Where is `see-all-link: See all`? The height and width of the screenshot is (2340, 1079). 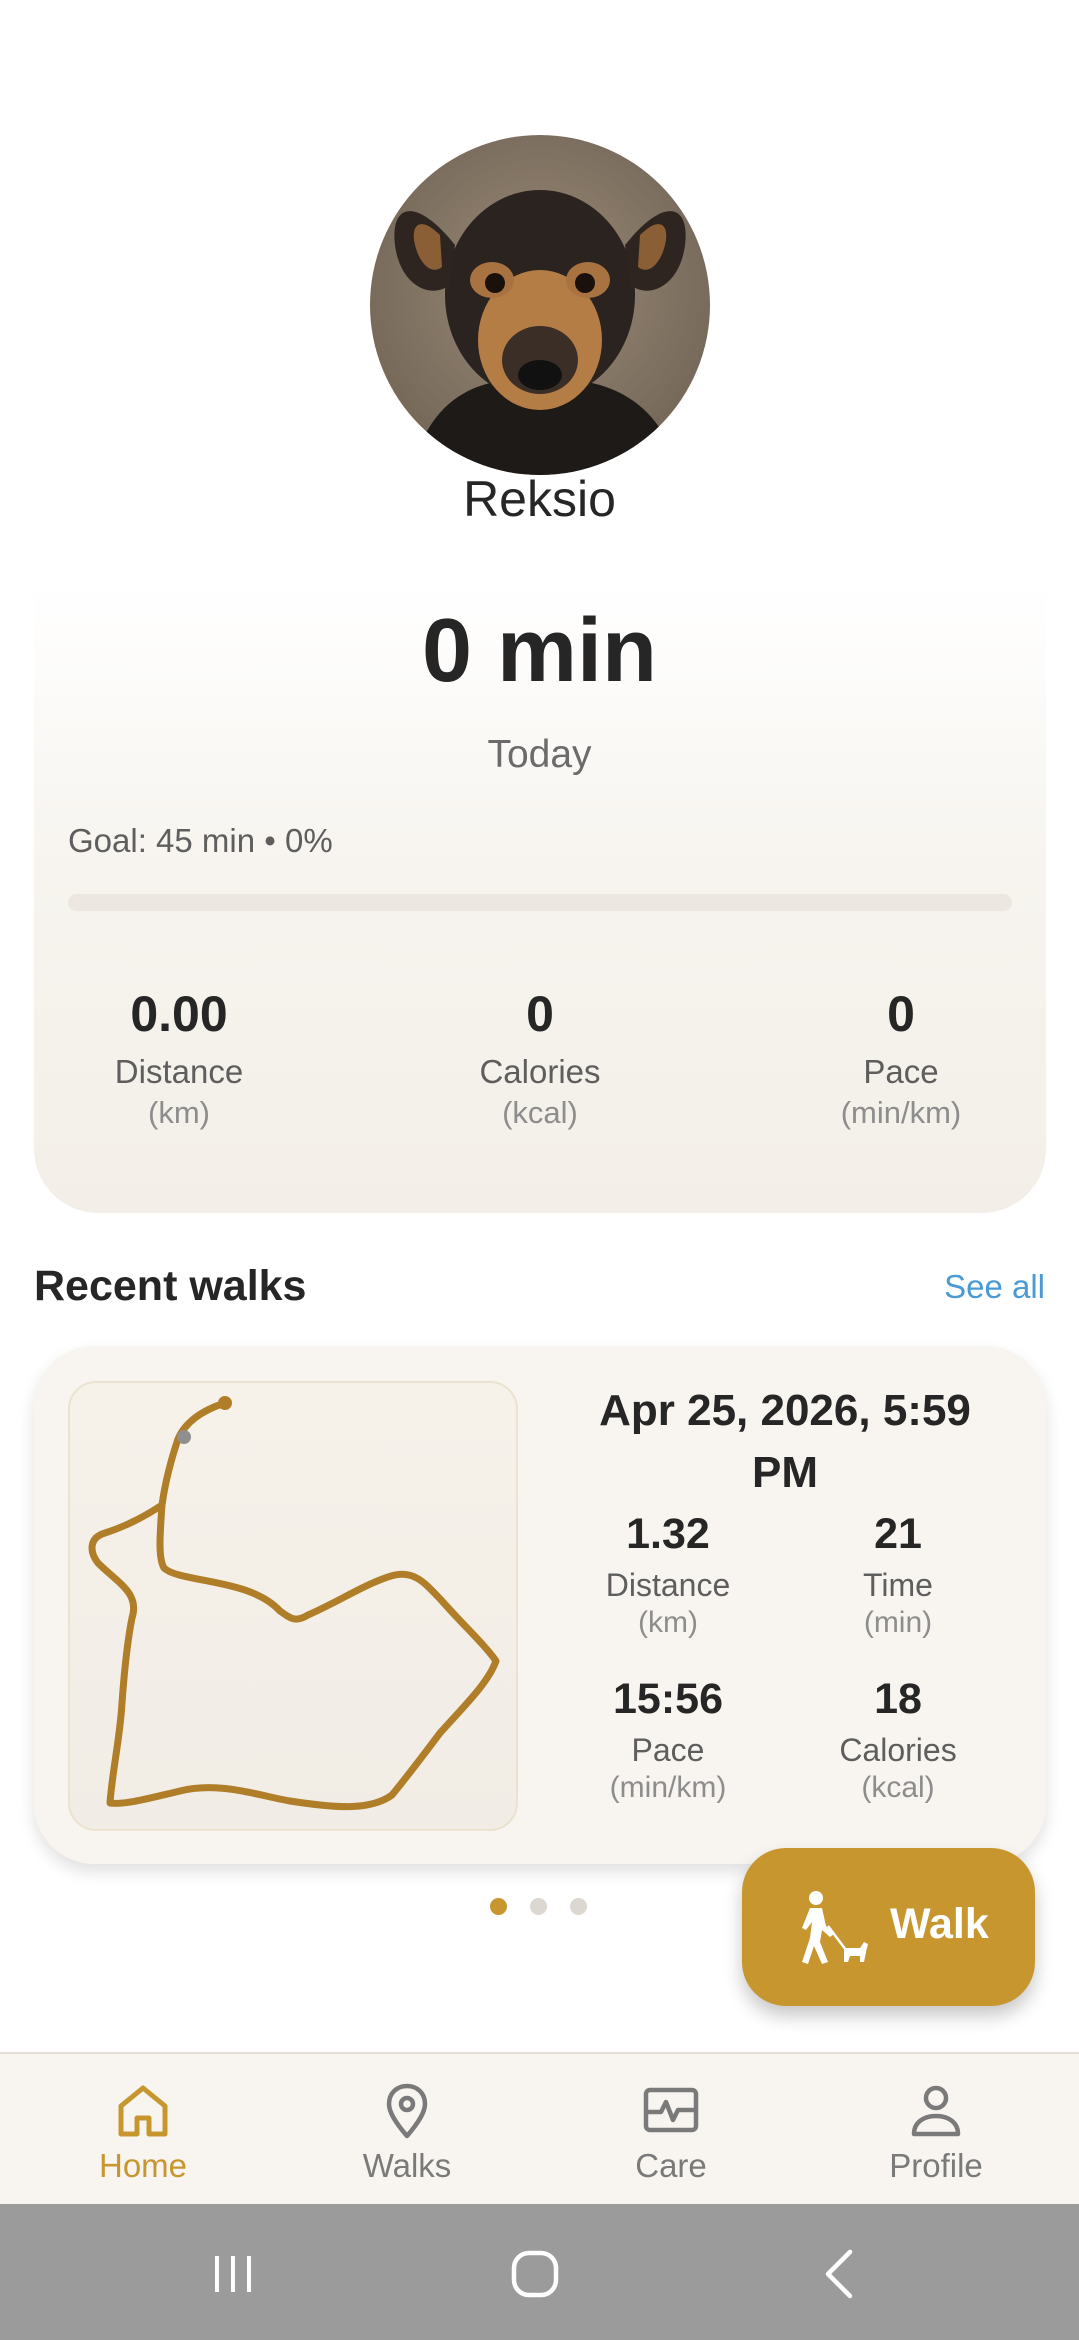
see-all-link: See all is located at coordinates (994, 1287).